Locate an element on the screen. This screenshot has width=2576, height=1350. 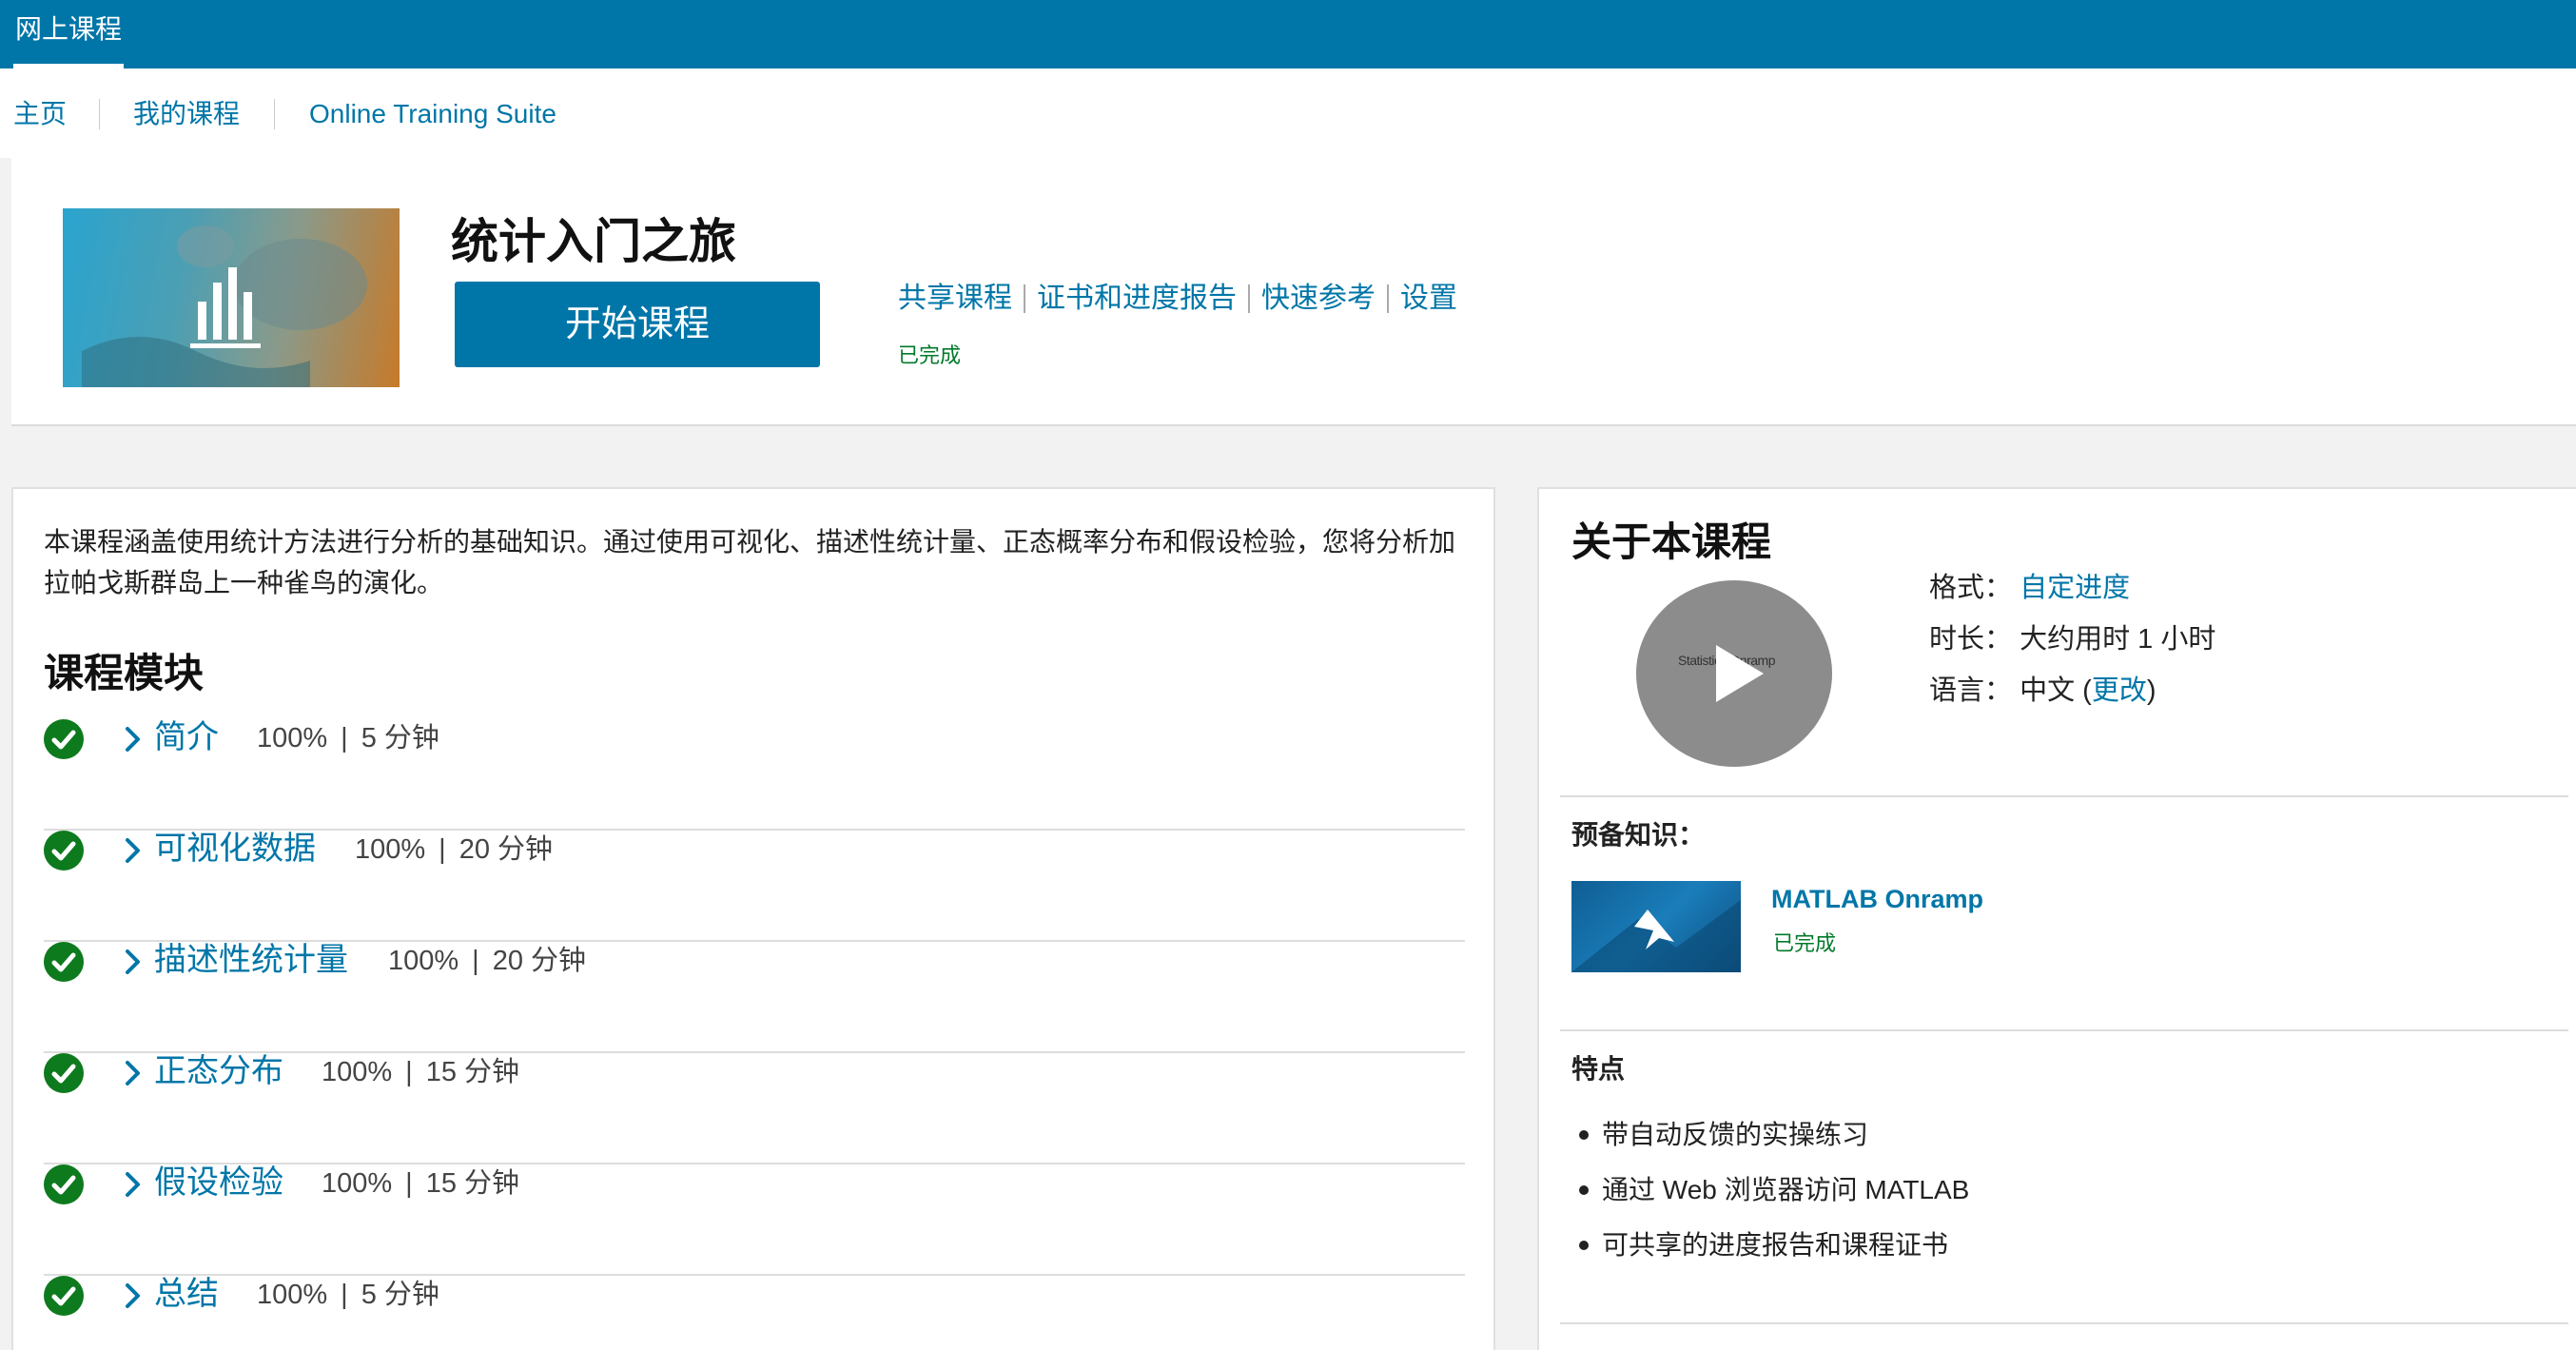
module-name-link: 描述性统计量 is located at coordinates (251, 960).